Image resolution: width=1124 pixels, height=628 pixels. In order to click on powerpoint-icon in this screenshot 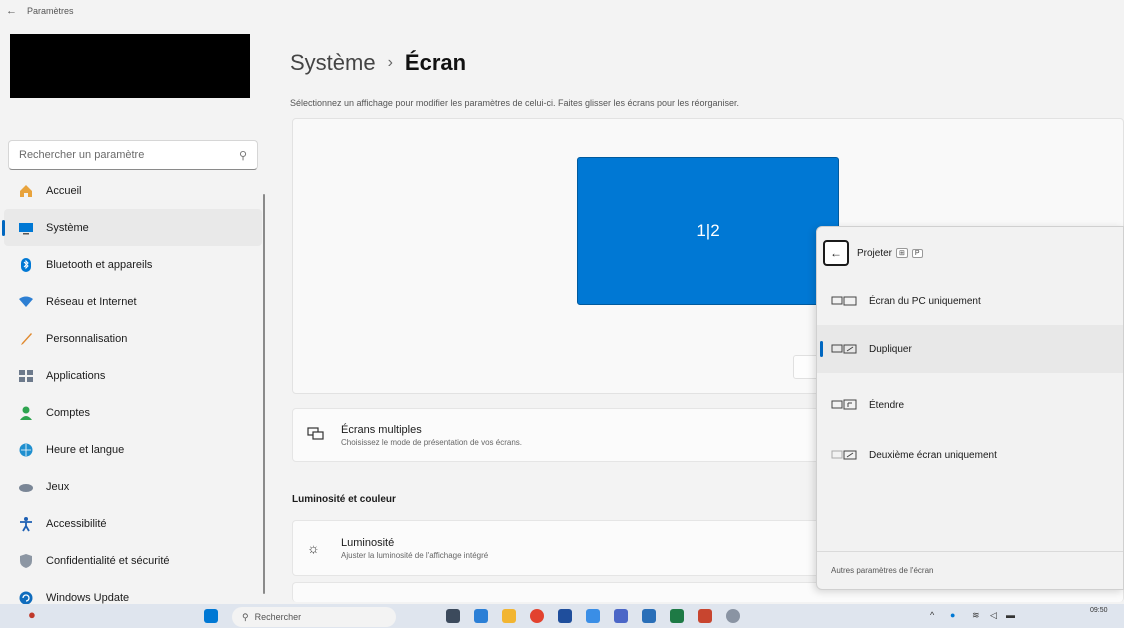, I will do `click(705, 616)`.